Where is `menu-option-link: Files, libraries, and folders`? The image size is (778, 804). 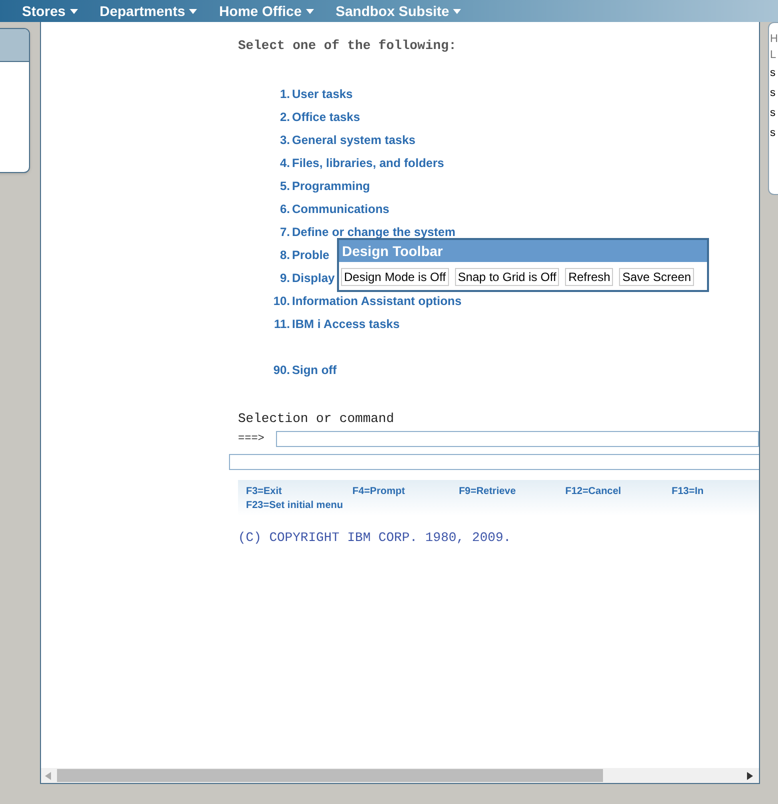
menu-option-link: Files, libraries, and folders is located at coordinates (368, 163).